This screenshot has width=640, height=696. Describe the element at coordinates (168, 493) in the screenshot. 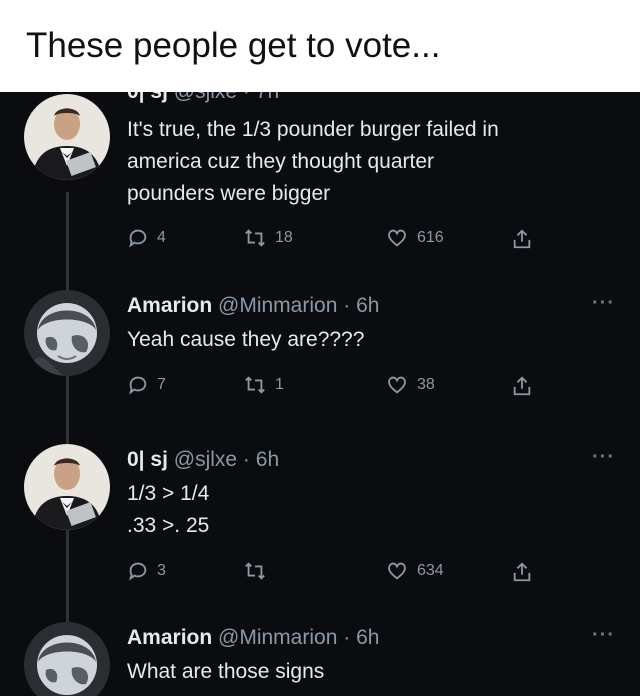

I see `tweet-text-line: 1/3 > 1/4` at that location.